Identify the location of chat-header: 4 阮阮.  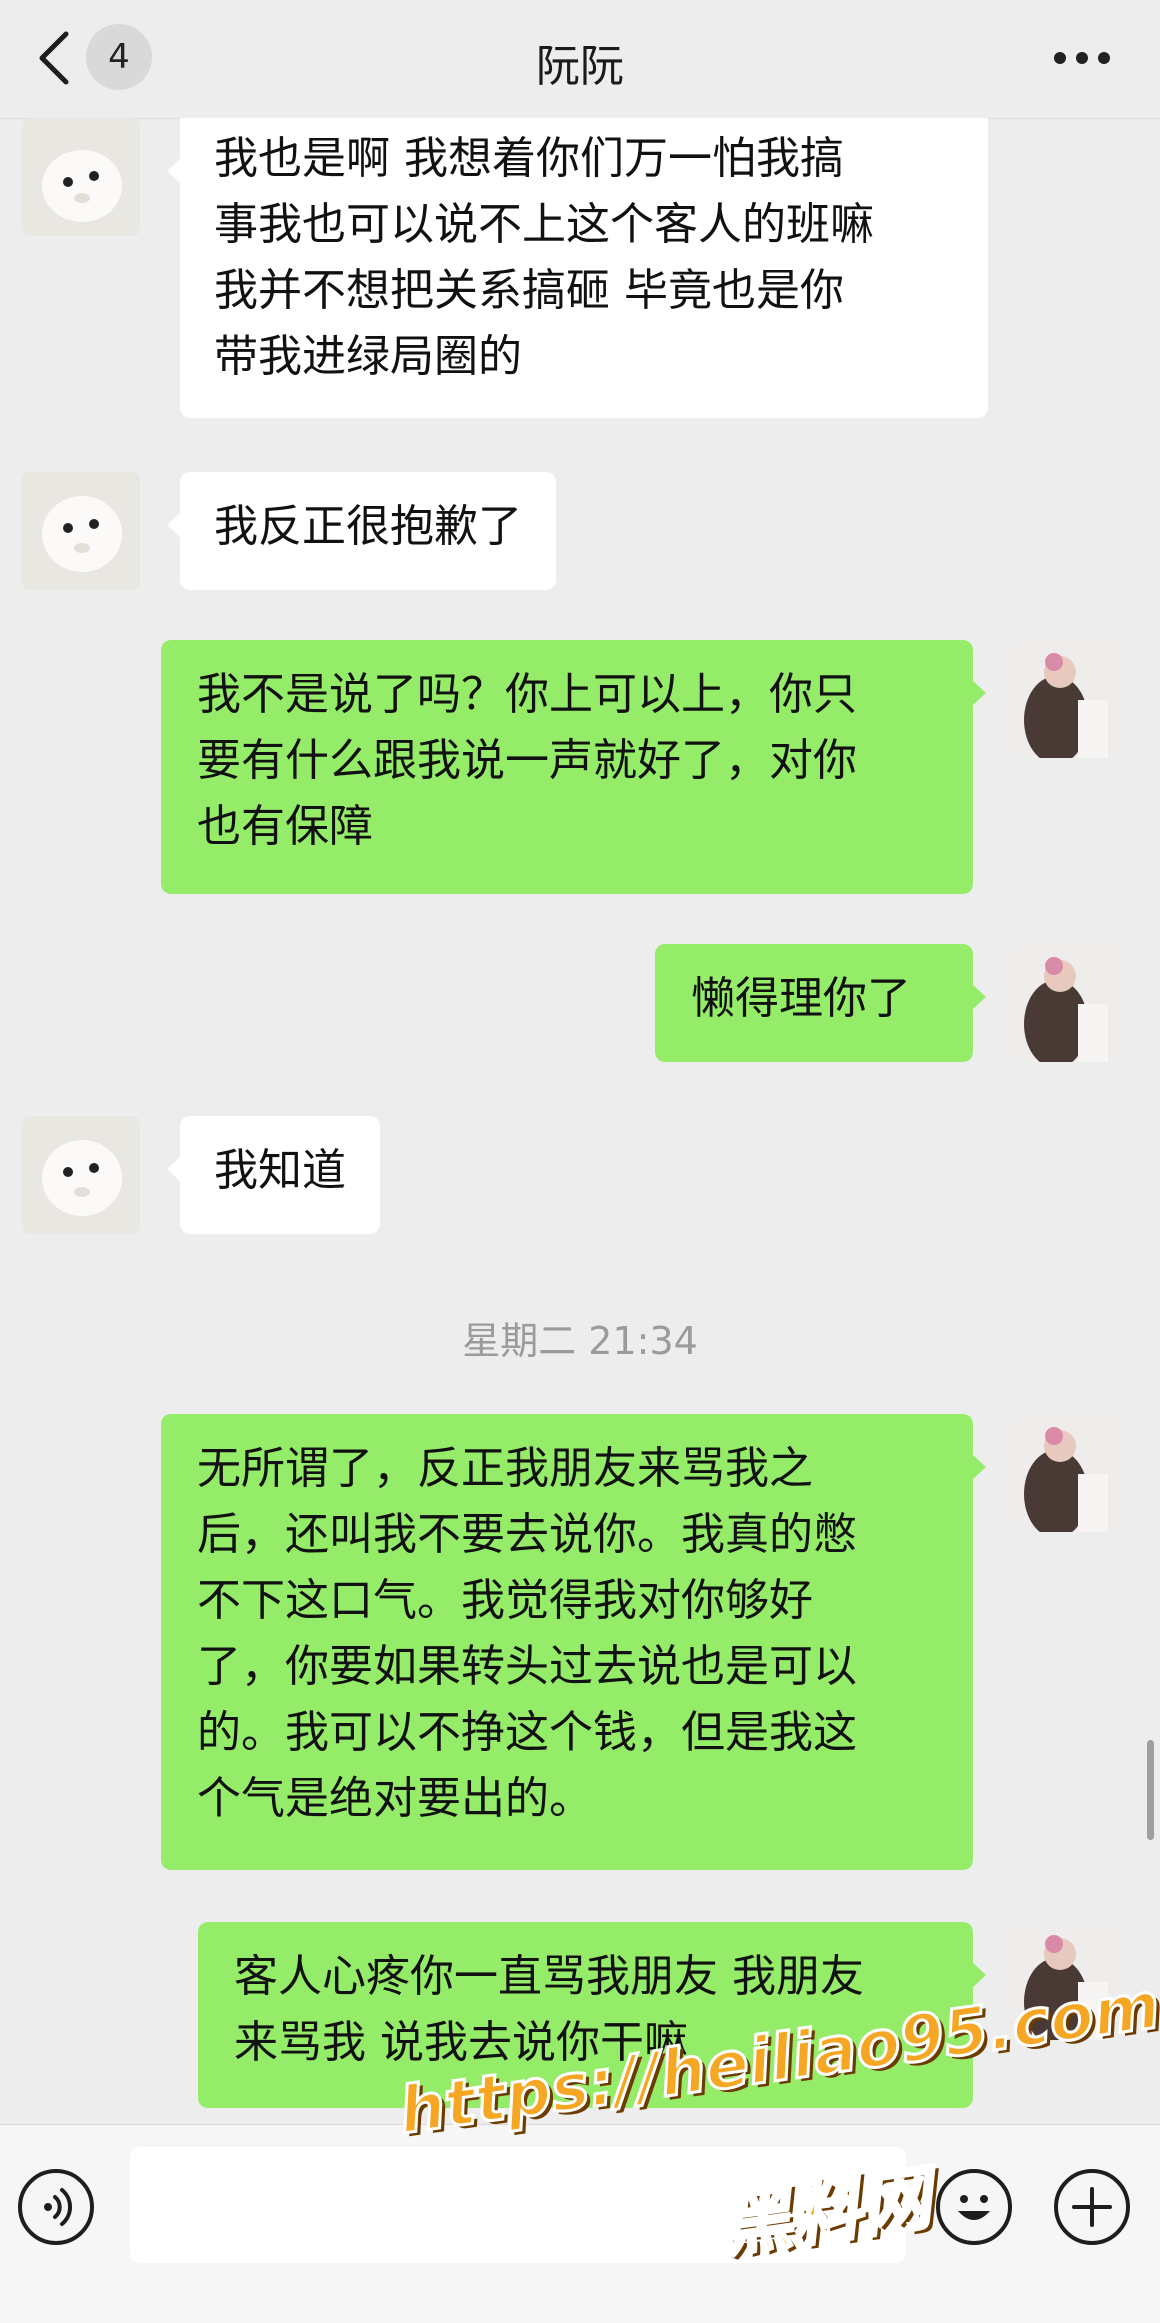
(580, 59).